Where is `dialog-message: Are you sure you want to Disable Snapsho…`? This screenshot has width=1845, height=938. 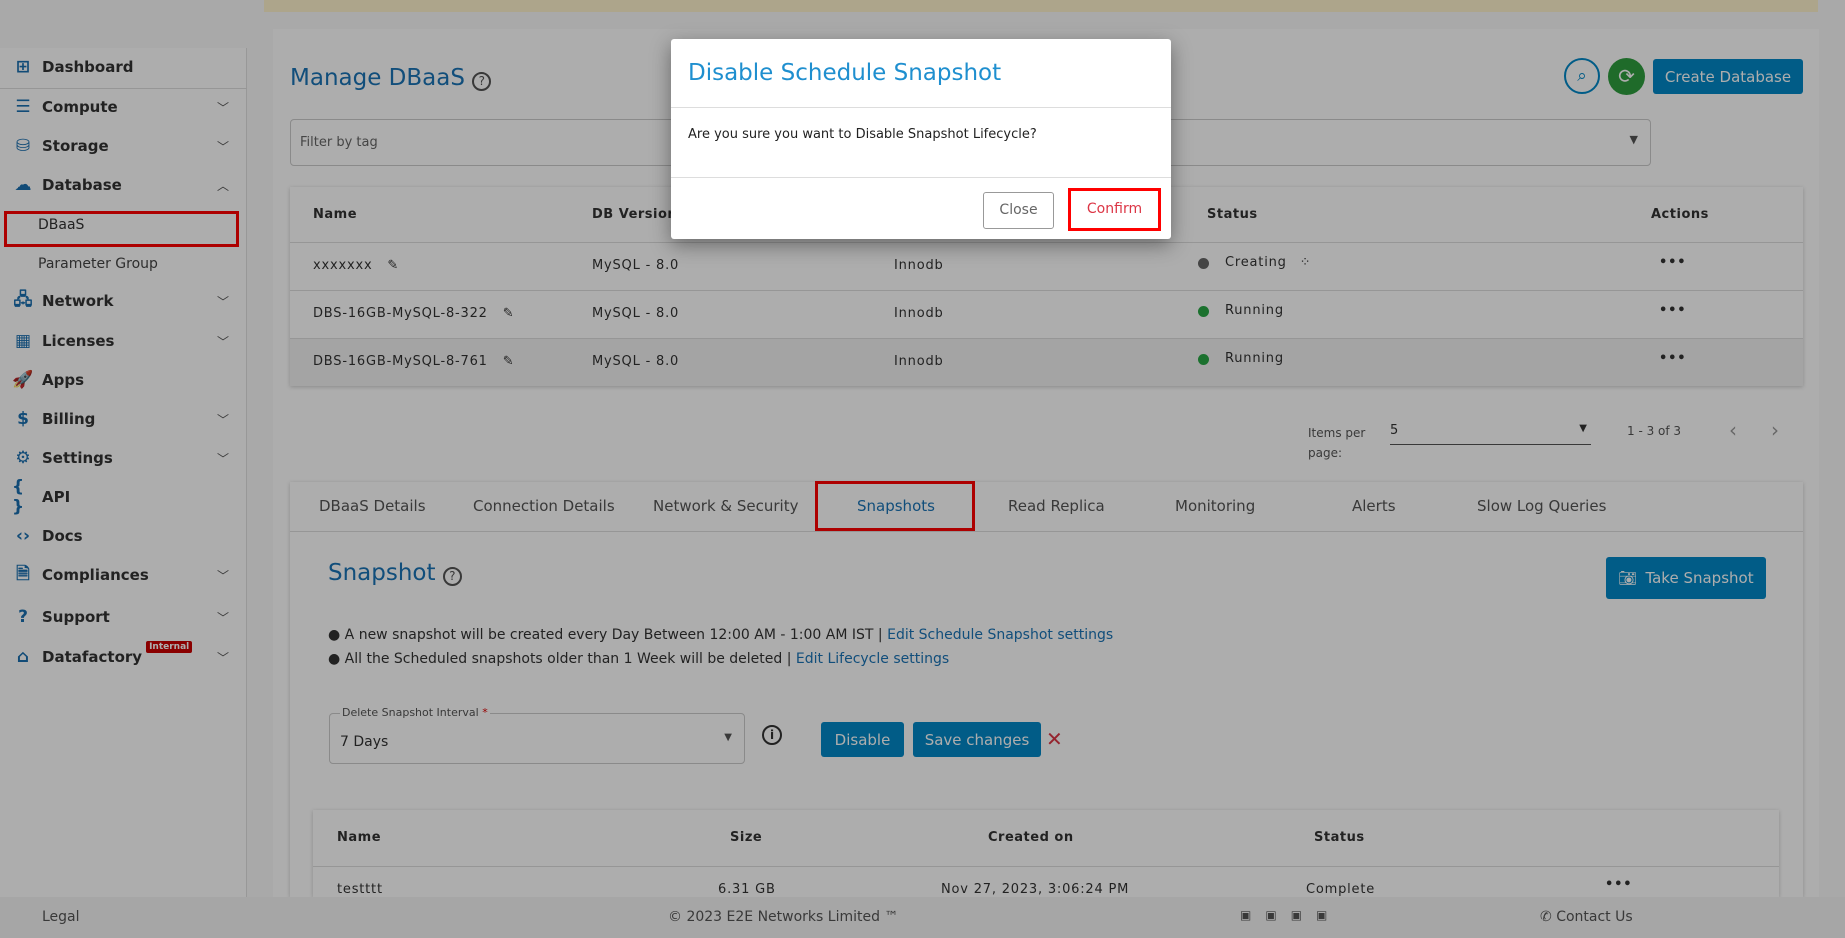 dialog-message: Are you sure you want to Disable Snapsho… is located at coordinates (862, 134).